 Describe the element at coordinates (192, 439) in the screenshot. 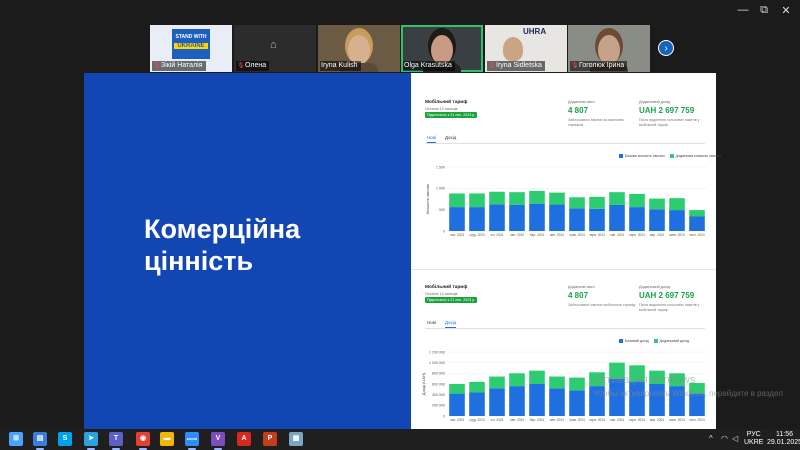

I see `zoom-icon: zoom` at that location.